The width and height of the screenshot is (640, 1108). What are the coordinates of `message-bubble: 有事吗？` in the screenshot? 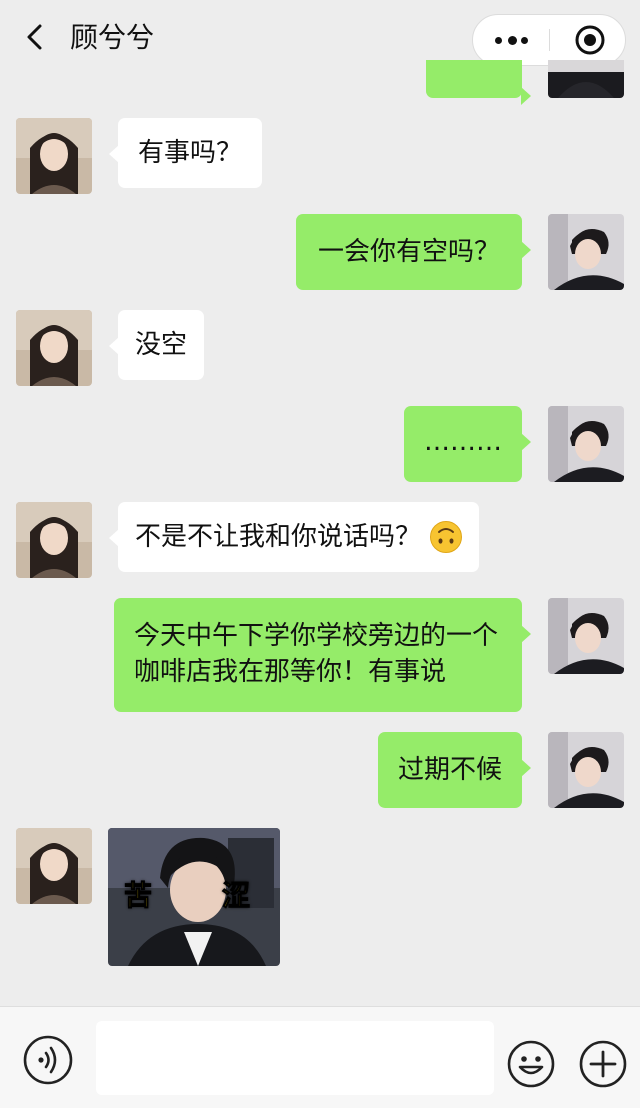 It's located at (185, 153).